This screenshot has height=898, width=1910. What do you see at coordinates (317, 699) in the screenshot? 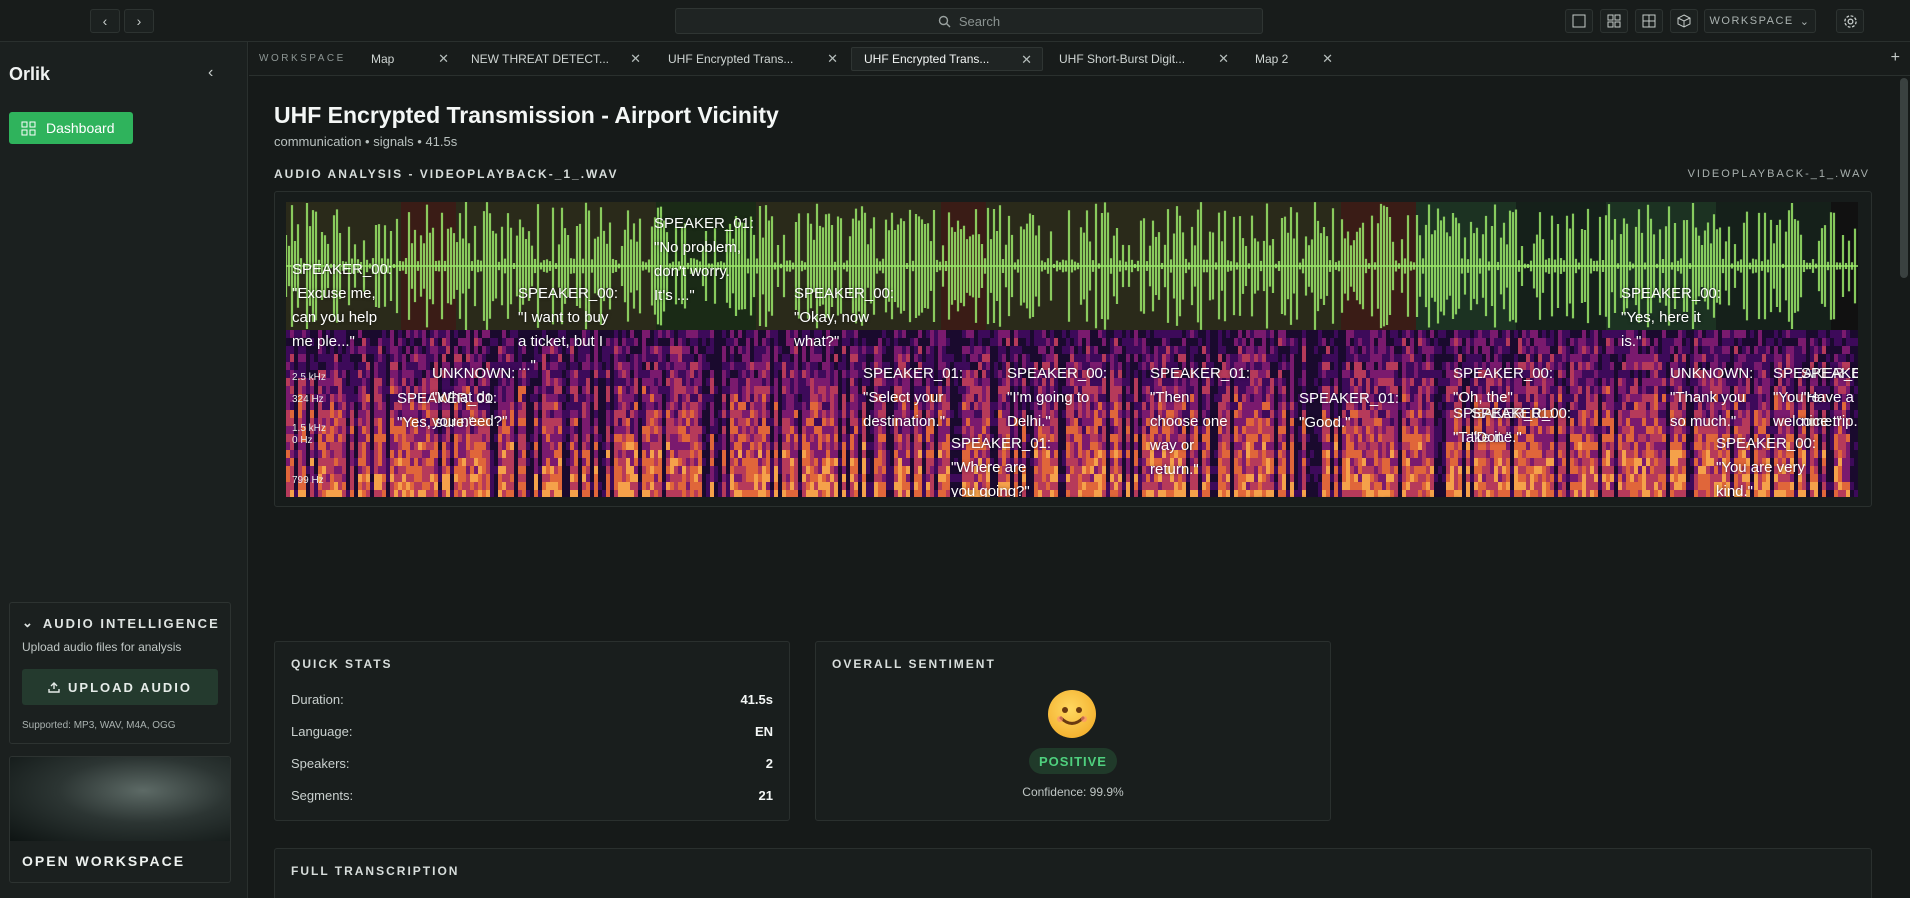
I see `stat-label: Duration:` at bounding box center [317, 699].